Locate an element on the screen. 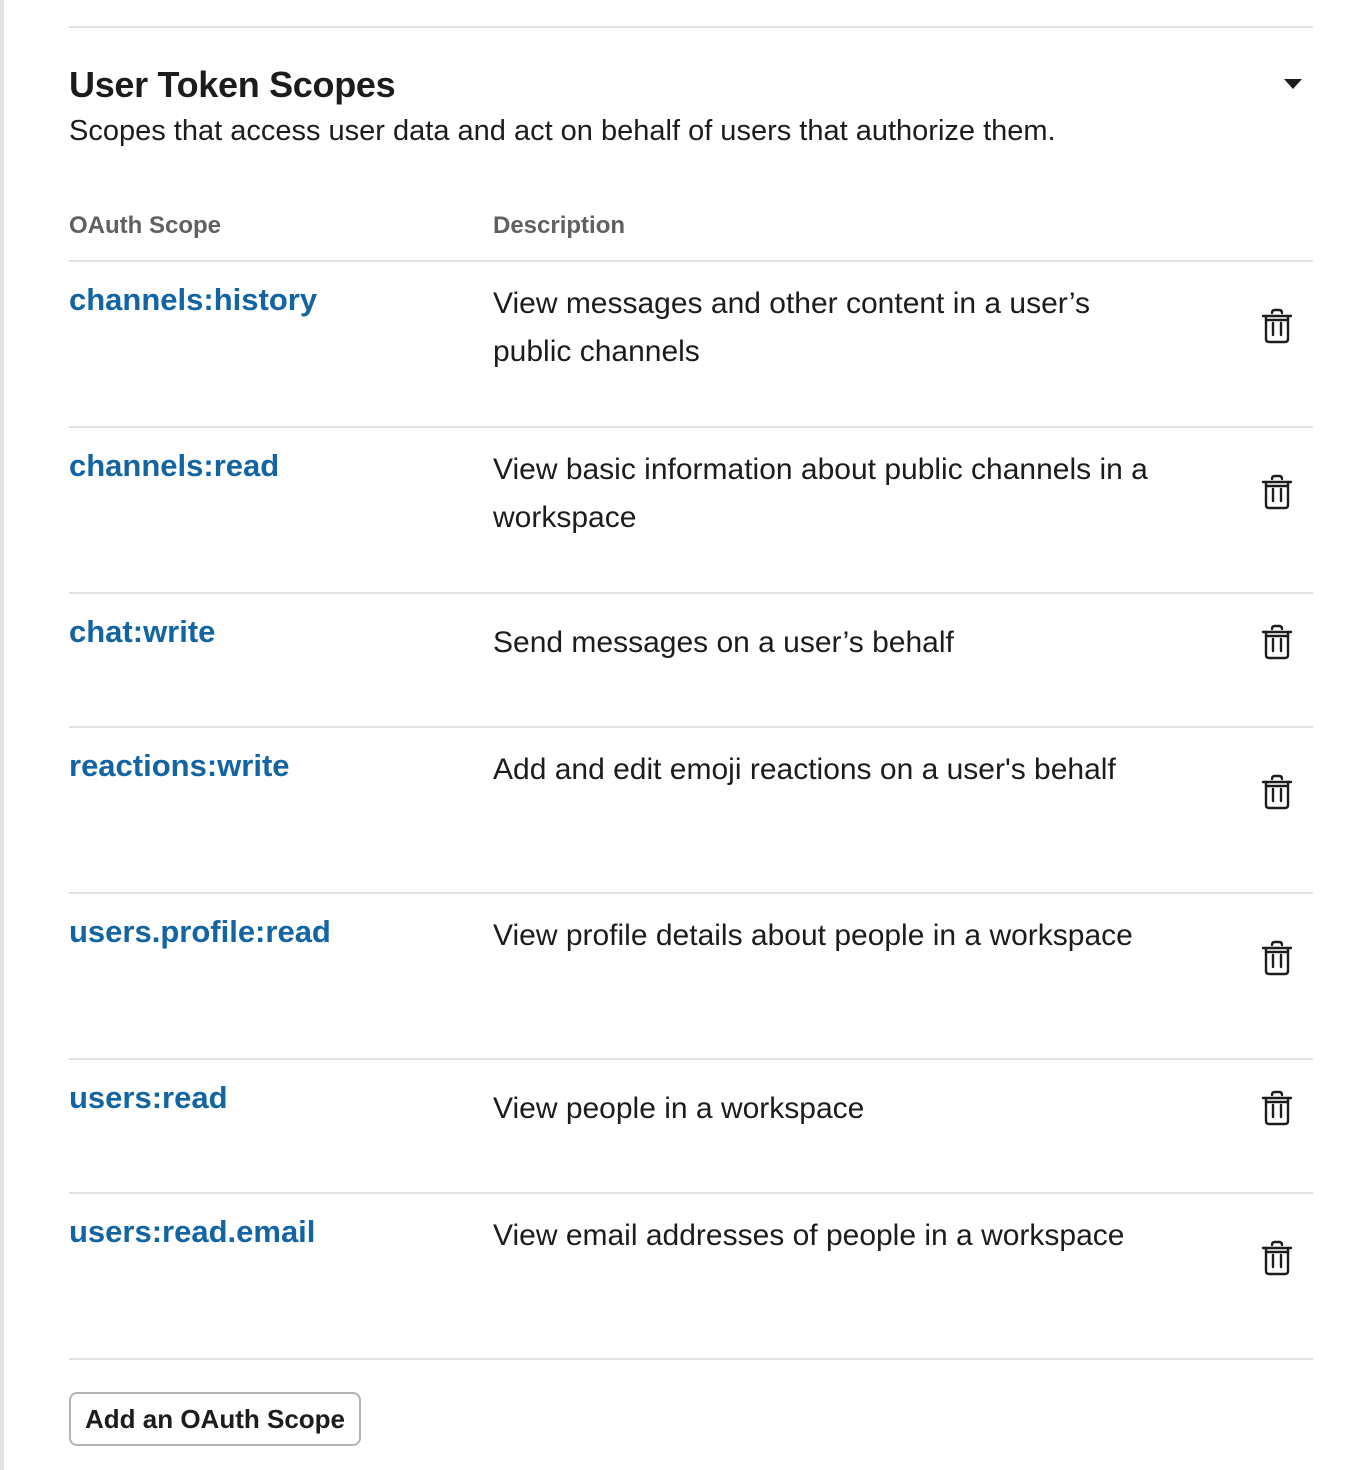  caret-down-icon is located at coordinates (1293, 84).